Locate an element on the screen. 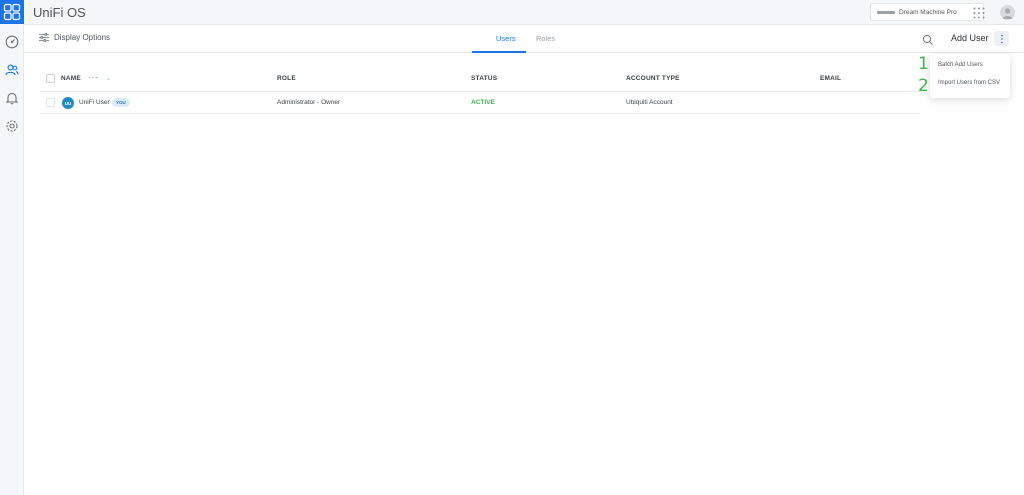 Image resolution: width=1024 pixels, height=495 pixels. you-badge: YOU is located at coordinates (121, 102).